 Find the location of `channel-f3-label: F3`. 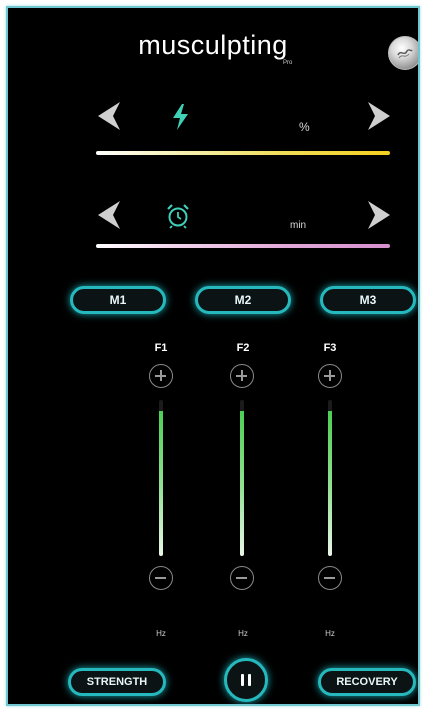

channel-f3-label: F3 is located at coordinates (330, 348).